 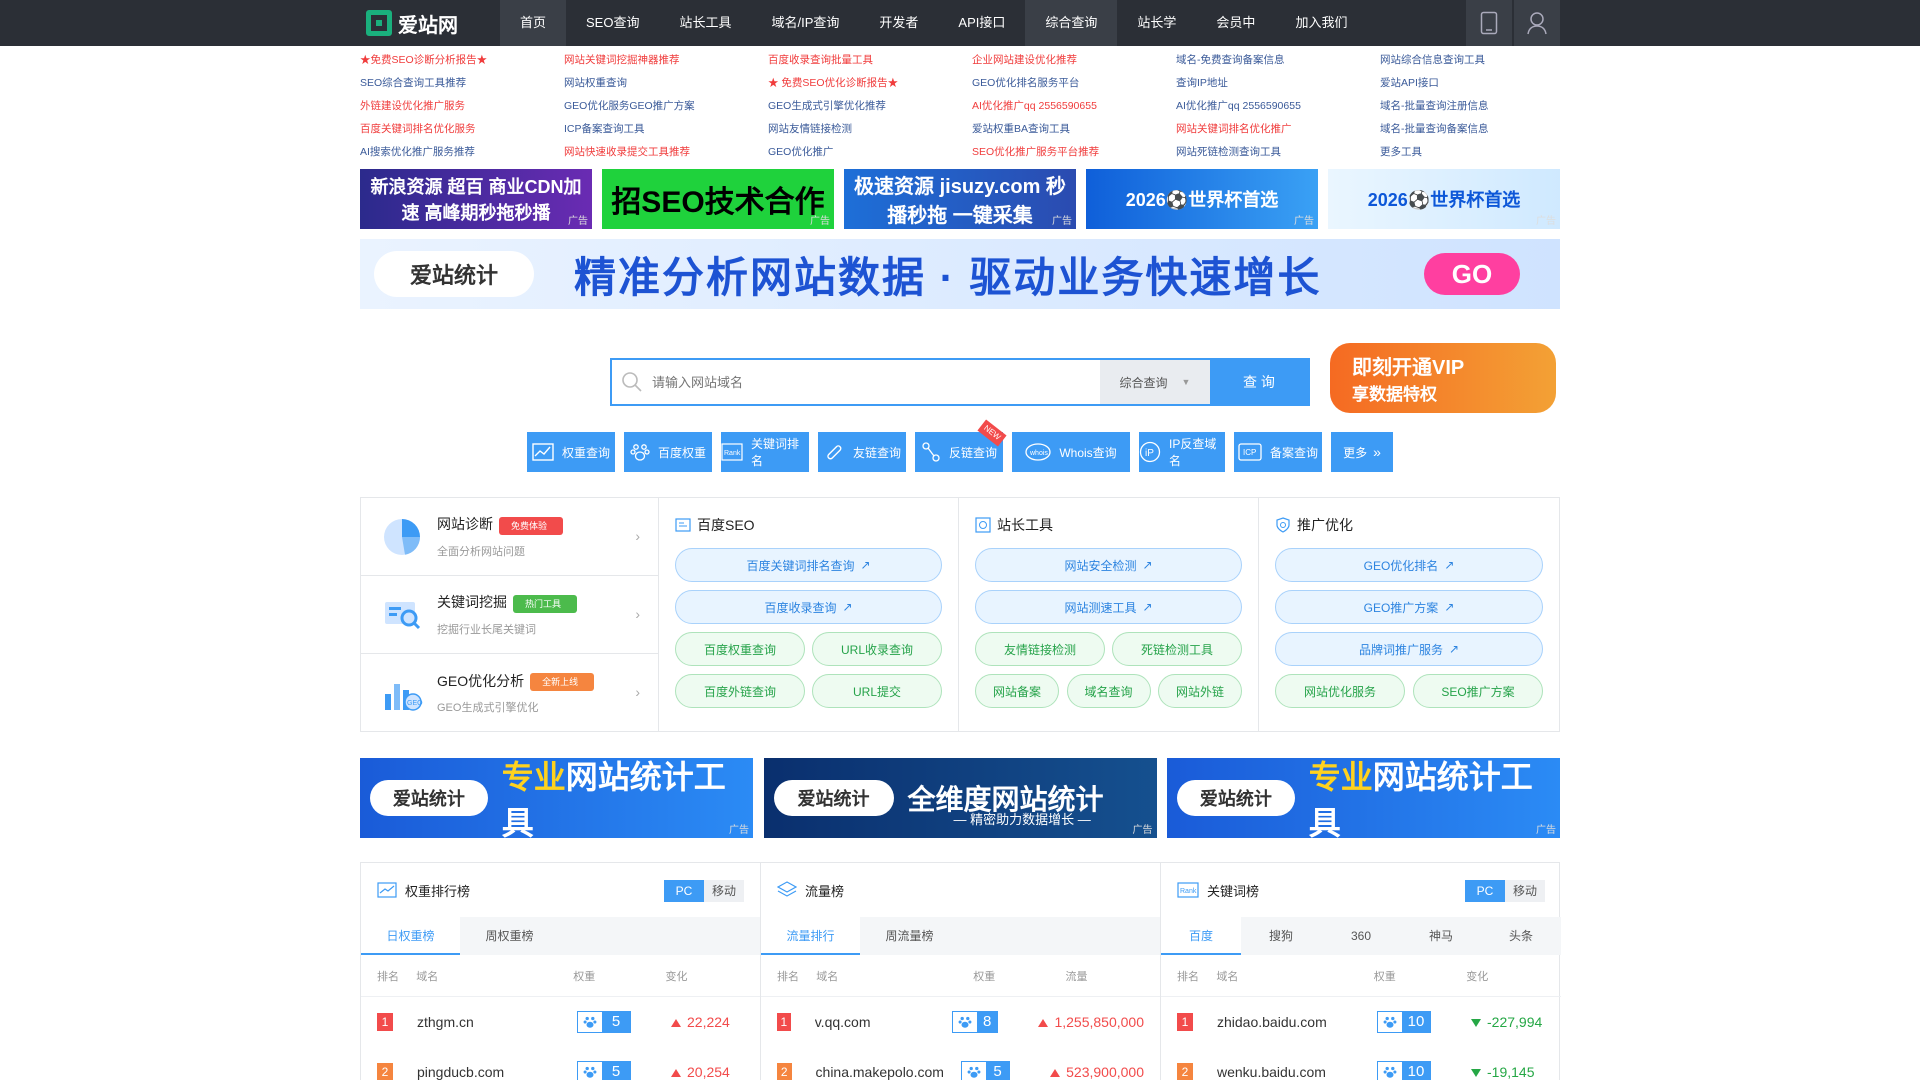 What do you see at coordinates (1017, 691) in the screenshot?
I see `feature-link-secondary: 网站备案` at bounding box center [1017, 691].